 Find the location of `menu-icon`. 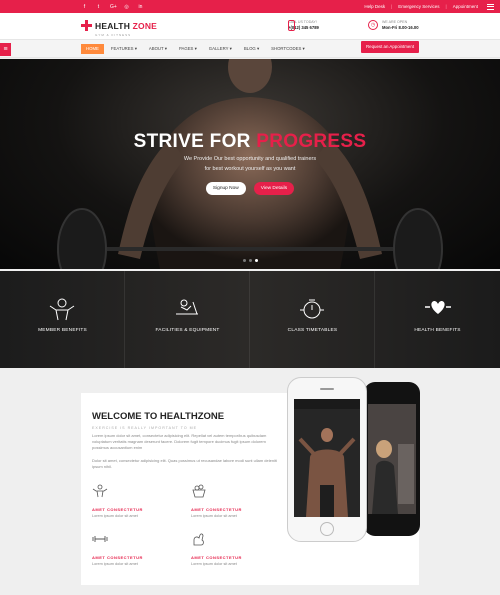

menu-icon is located at coordinates (490, 6).